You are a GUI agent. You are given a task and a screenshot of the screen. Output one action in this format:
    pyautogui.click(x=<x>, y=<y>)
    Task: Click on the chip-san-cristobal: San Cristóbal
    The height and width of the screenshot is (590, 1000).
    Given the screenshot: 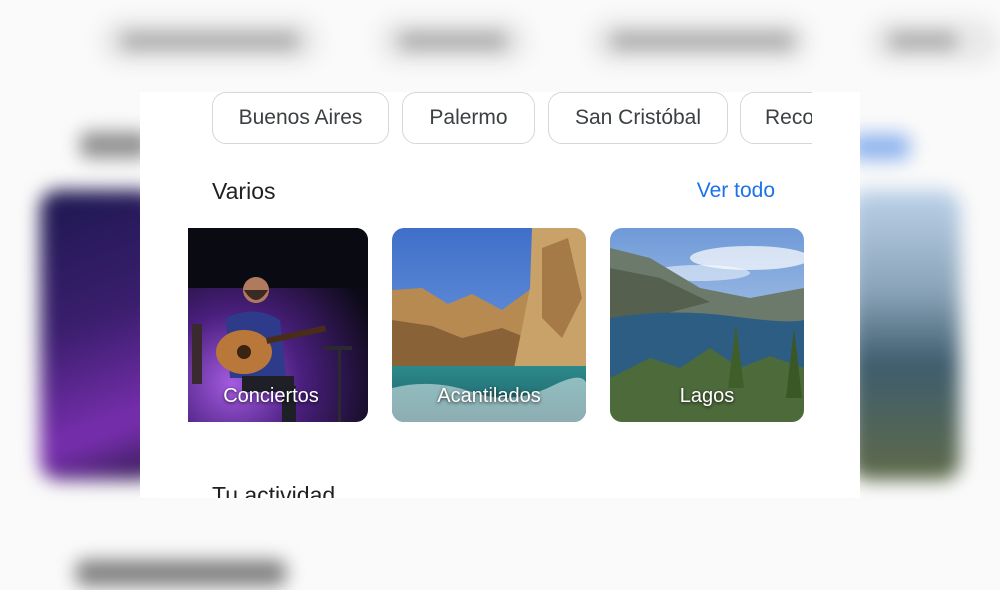 What is the action you would take?
    pyautogui.click(x=638, y=118)
    